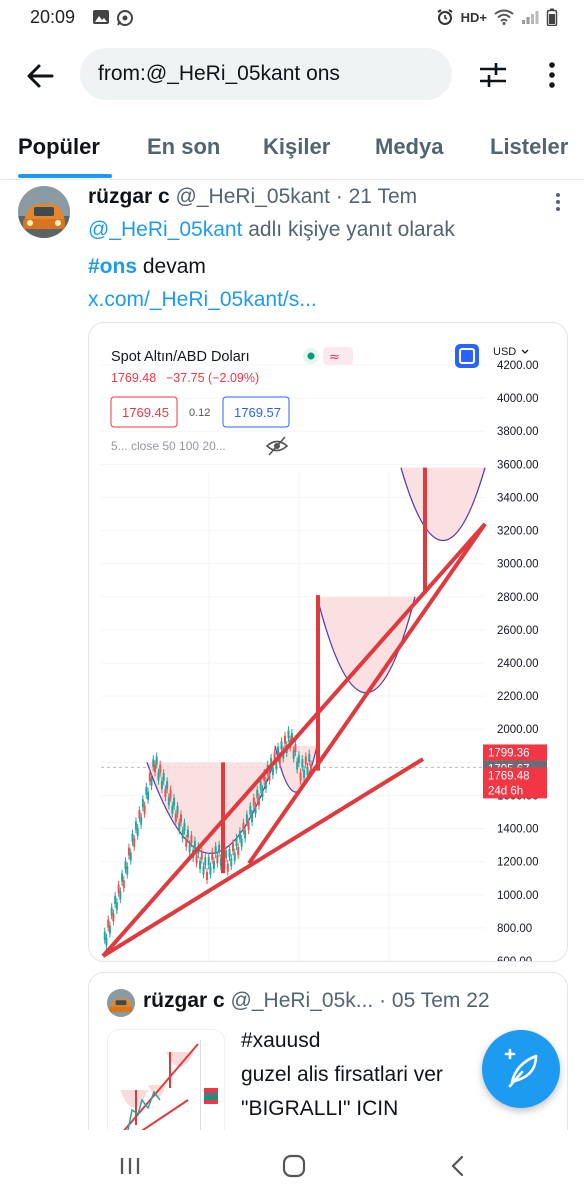  What do you see at coordinates (183, 147) in the screenshot?
I see `tab-latest: En son` at bounding box center [183, 147].